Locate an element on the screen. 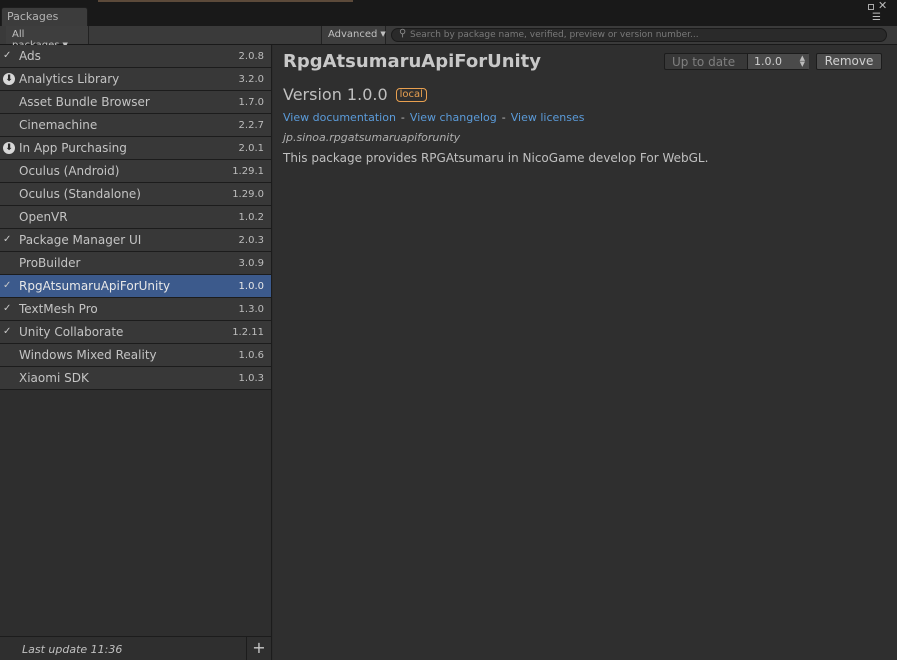 The height and width of the screenshot is (660, 897). package-version: 2.2.7 is located at coordinates (251, 125).